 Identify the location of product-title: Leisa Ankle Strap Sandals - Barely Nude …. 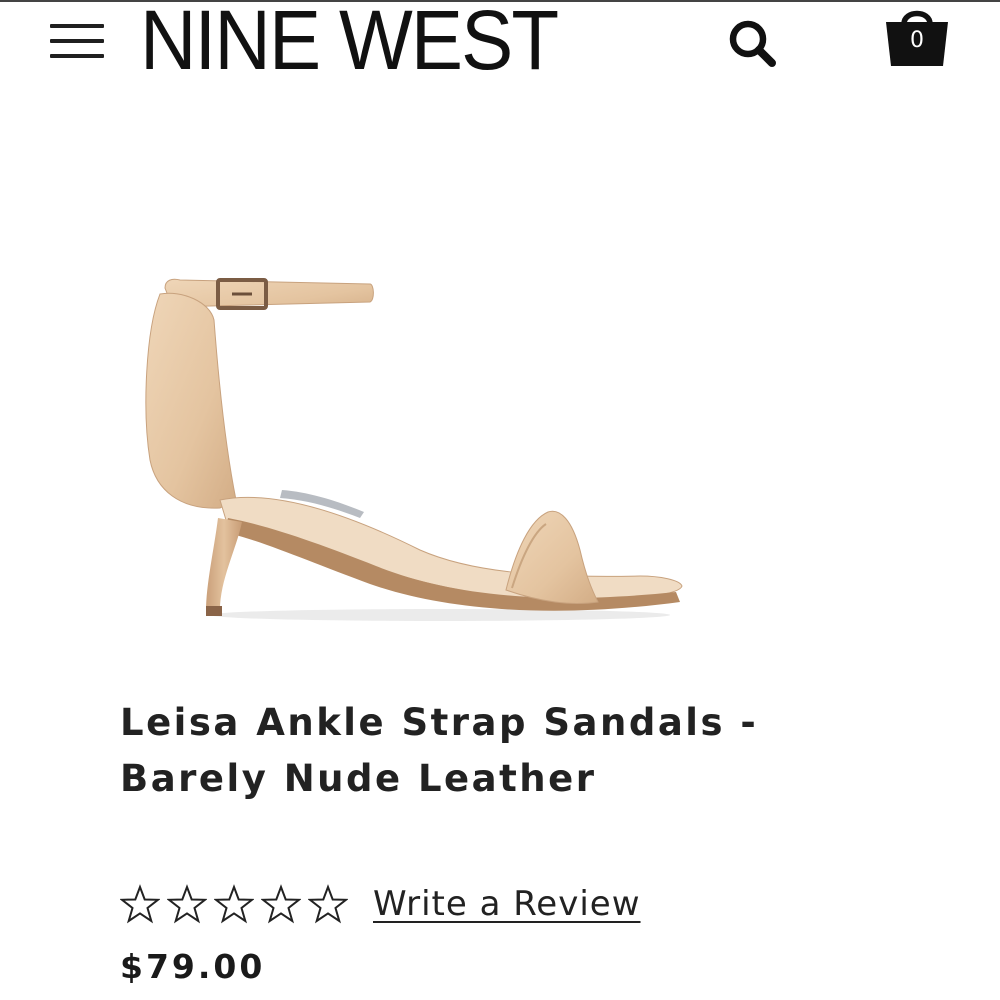
(439, 750).